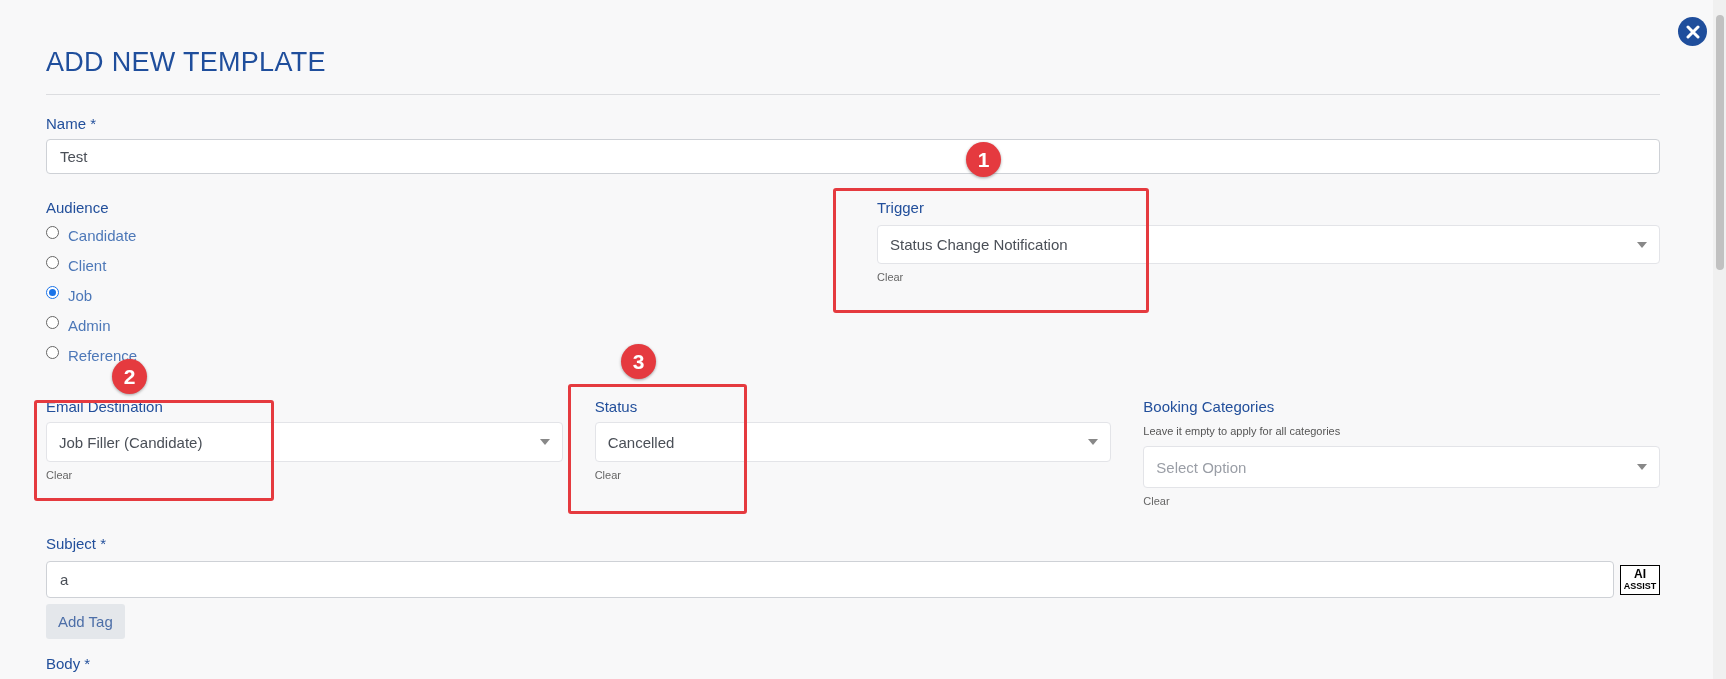 This screenshot has height=679, width=1726. What do you see at coordinates (78, 325) in the screenshot?
I see `audience-option: Admin` at bounding box center [78, 325].